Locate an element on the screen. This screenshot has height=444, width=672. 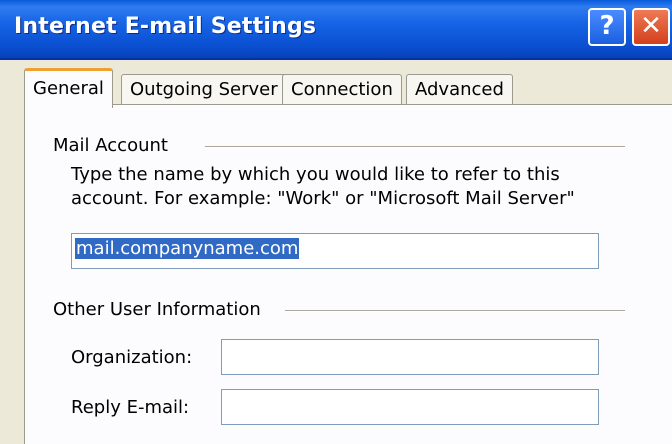
close-button: ✕ is located at coordinates (651, 27).